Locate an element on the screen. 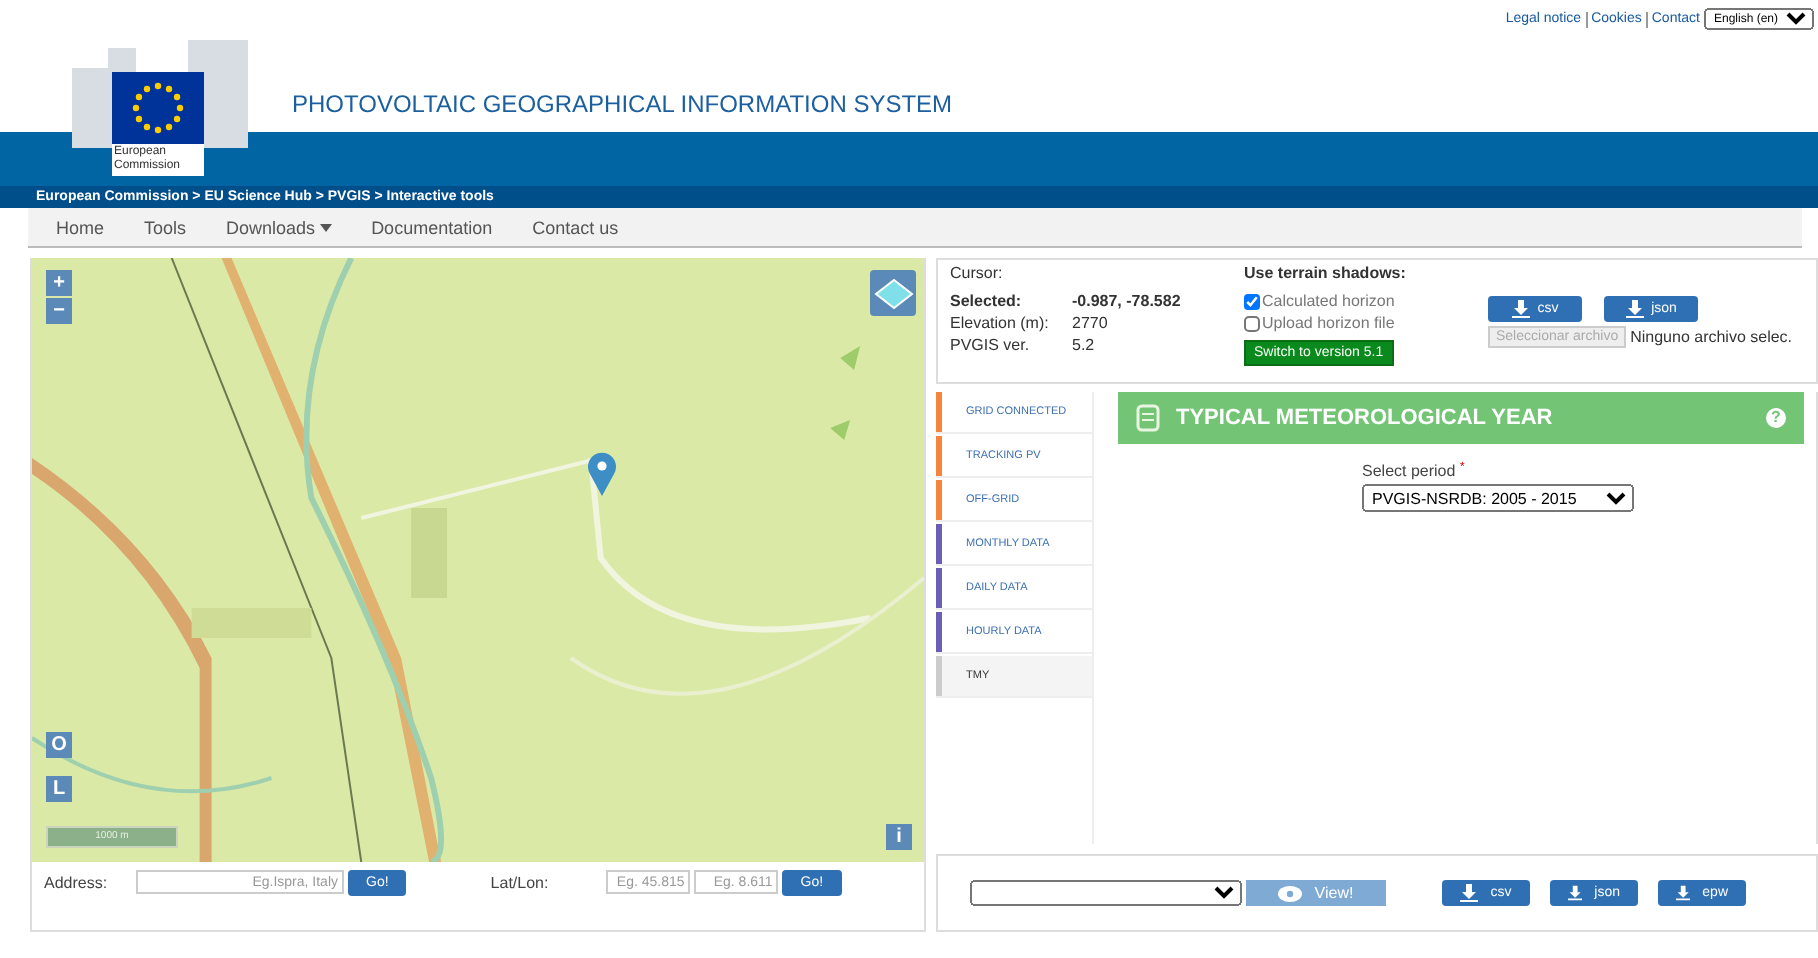  nav-link: Home is located at coordinates (80, 227).